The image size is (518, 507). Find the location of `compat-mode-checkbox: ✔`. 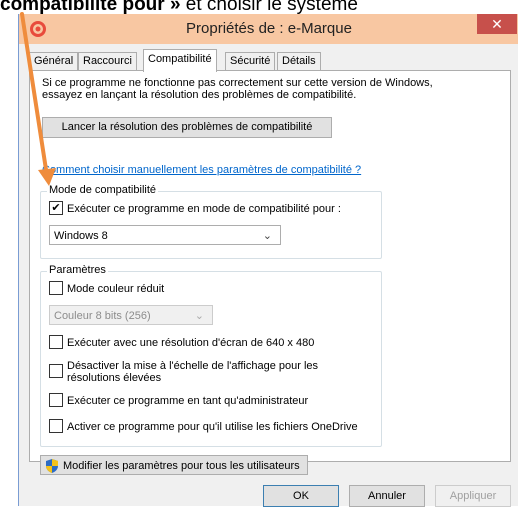

compat-mode-checkbox: ✔ is located at coordinates (56, 208).